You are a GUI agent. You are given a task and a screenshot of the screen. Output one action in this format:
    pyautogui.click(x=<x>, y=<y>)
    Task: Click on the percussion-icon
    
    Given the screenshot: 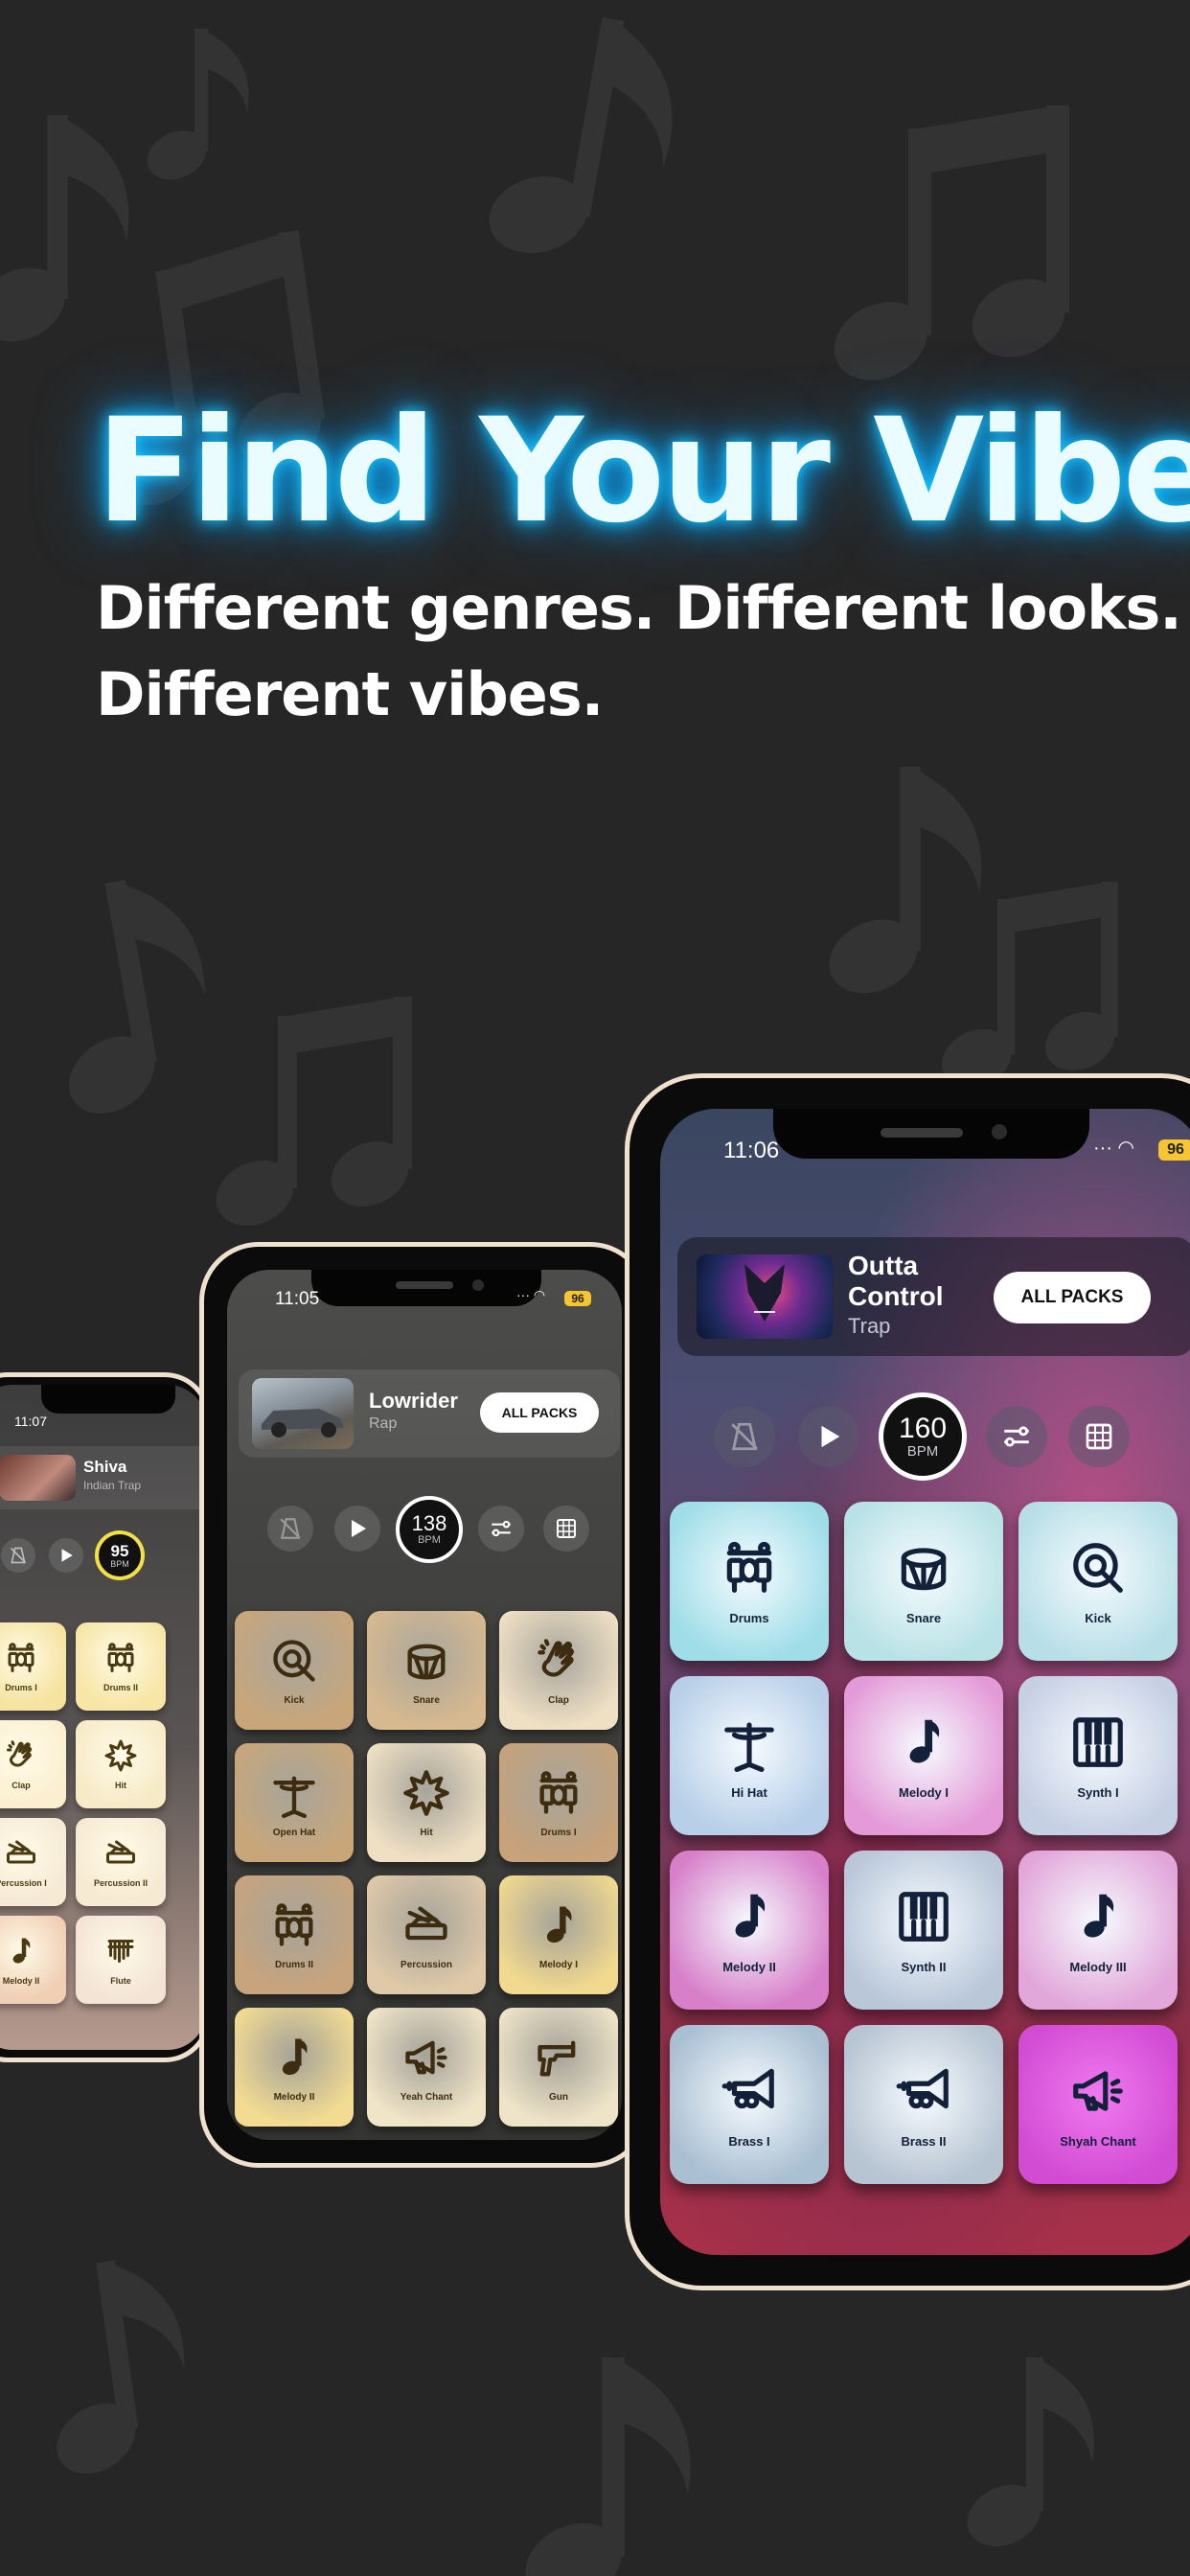 What is the action you would take?
    pyautogui.click(x=21, y=1852)
    